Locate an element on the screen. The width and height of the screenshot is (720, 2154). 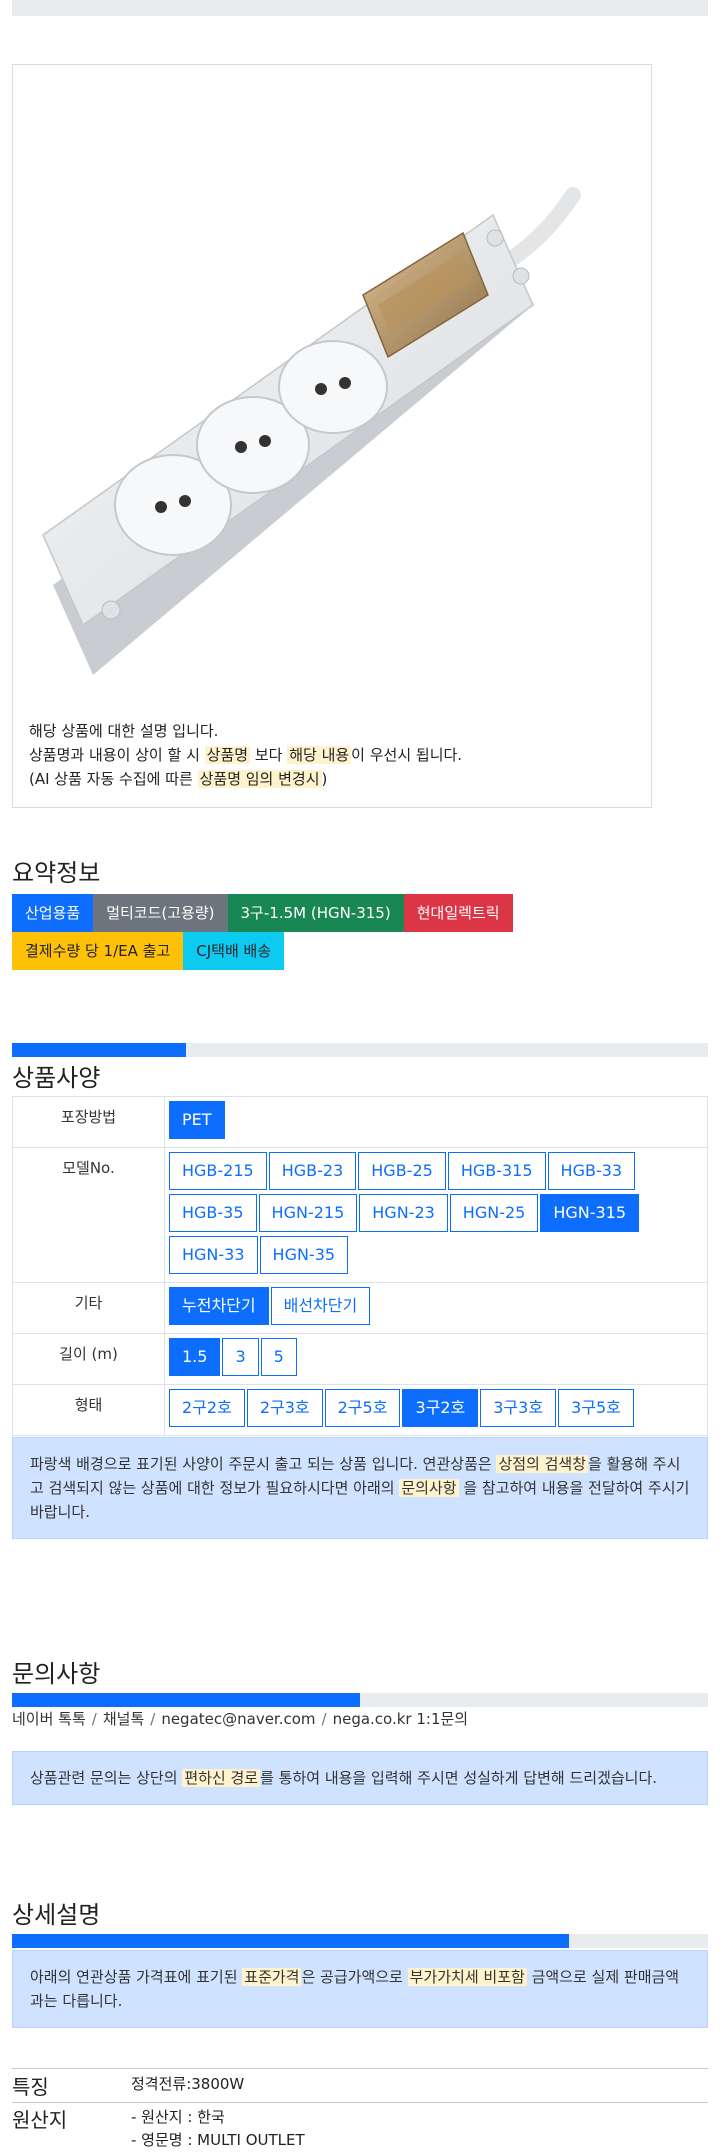
desc-line-2: 상품명과 내용이 상이 할 시 상품명 보다 해당 내용 이 우선시 됩니다. is located at coordinates (246, 755).